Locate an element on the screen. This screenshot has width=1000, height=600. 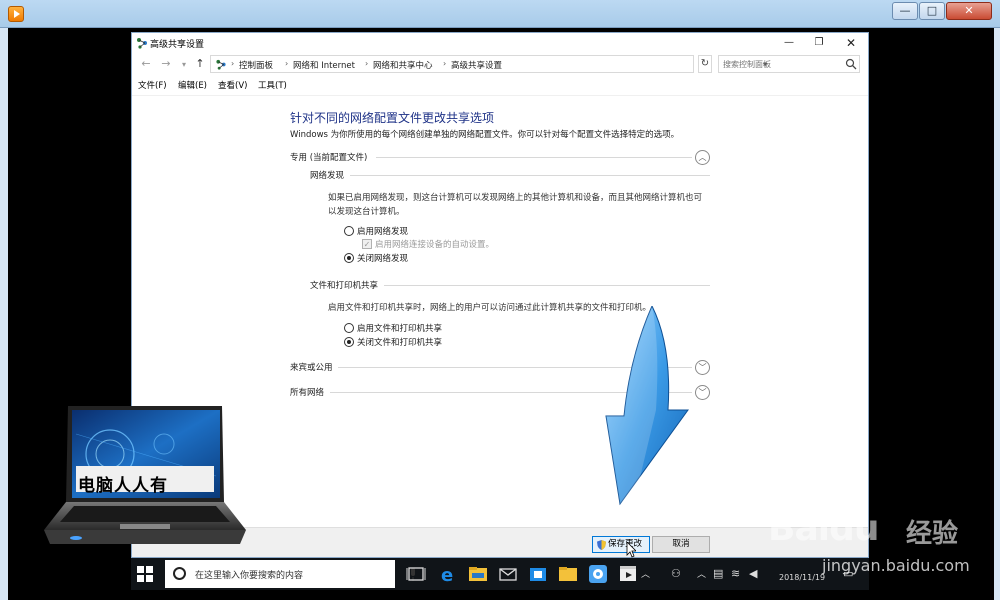
taskbar-search-placeholder: 在这里输入你要搜索的内容 is located at coordinates (249, 574).